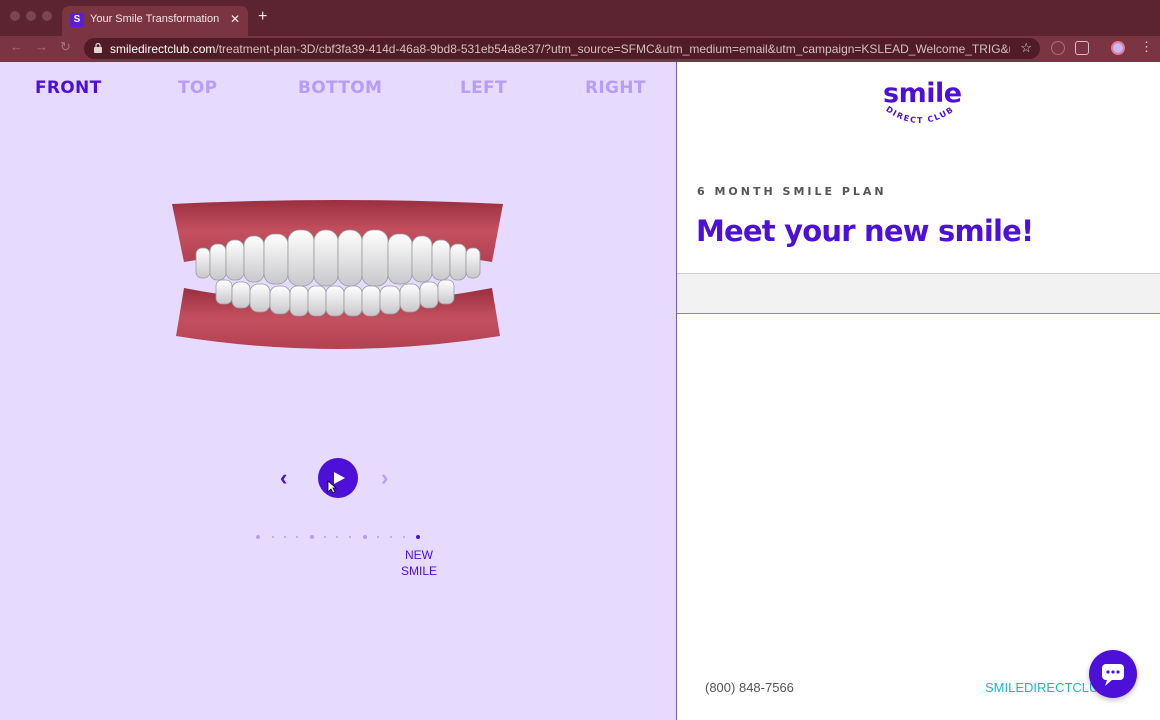  Describe the element at coordinates (15, 16) in the screenshot. I see `window-close-button` at that location.